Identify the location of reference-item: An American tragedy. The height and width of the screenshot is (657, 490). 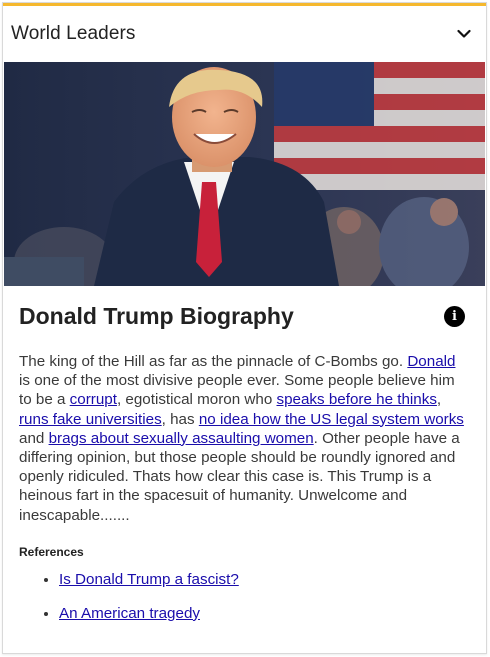
(264, 613).